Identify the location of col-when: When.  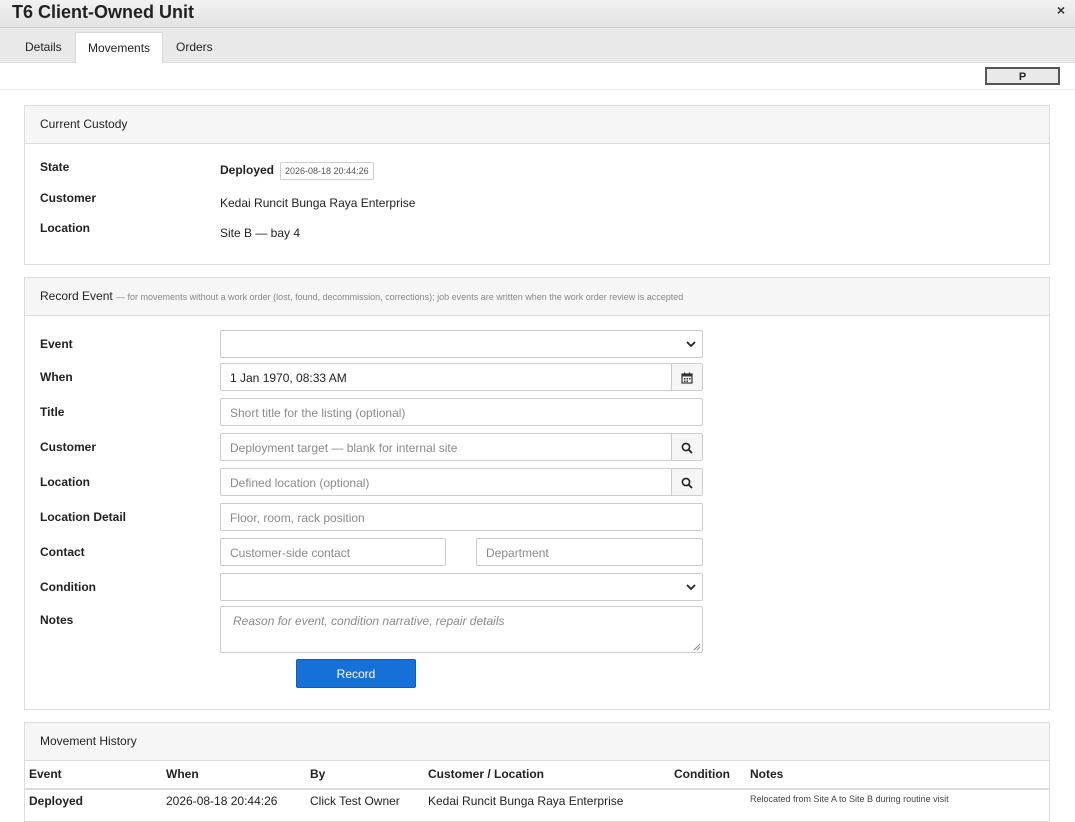
(234, 775).